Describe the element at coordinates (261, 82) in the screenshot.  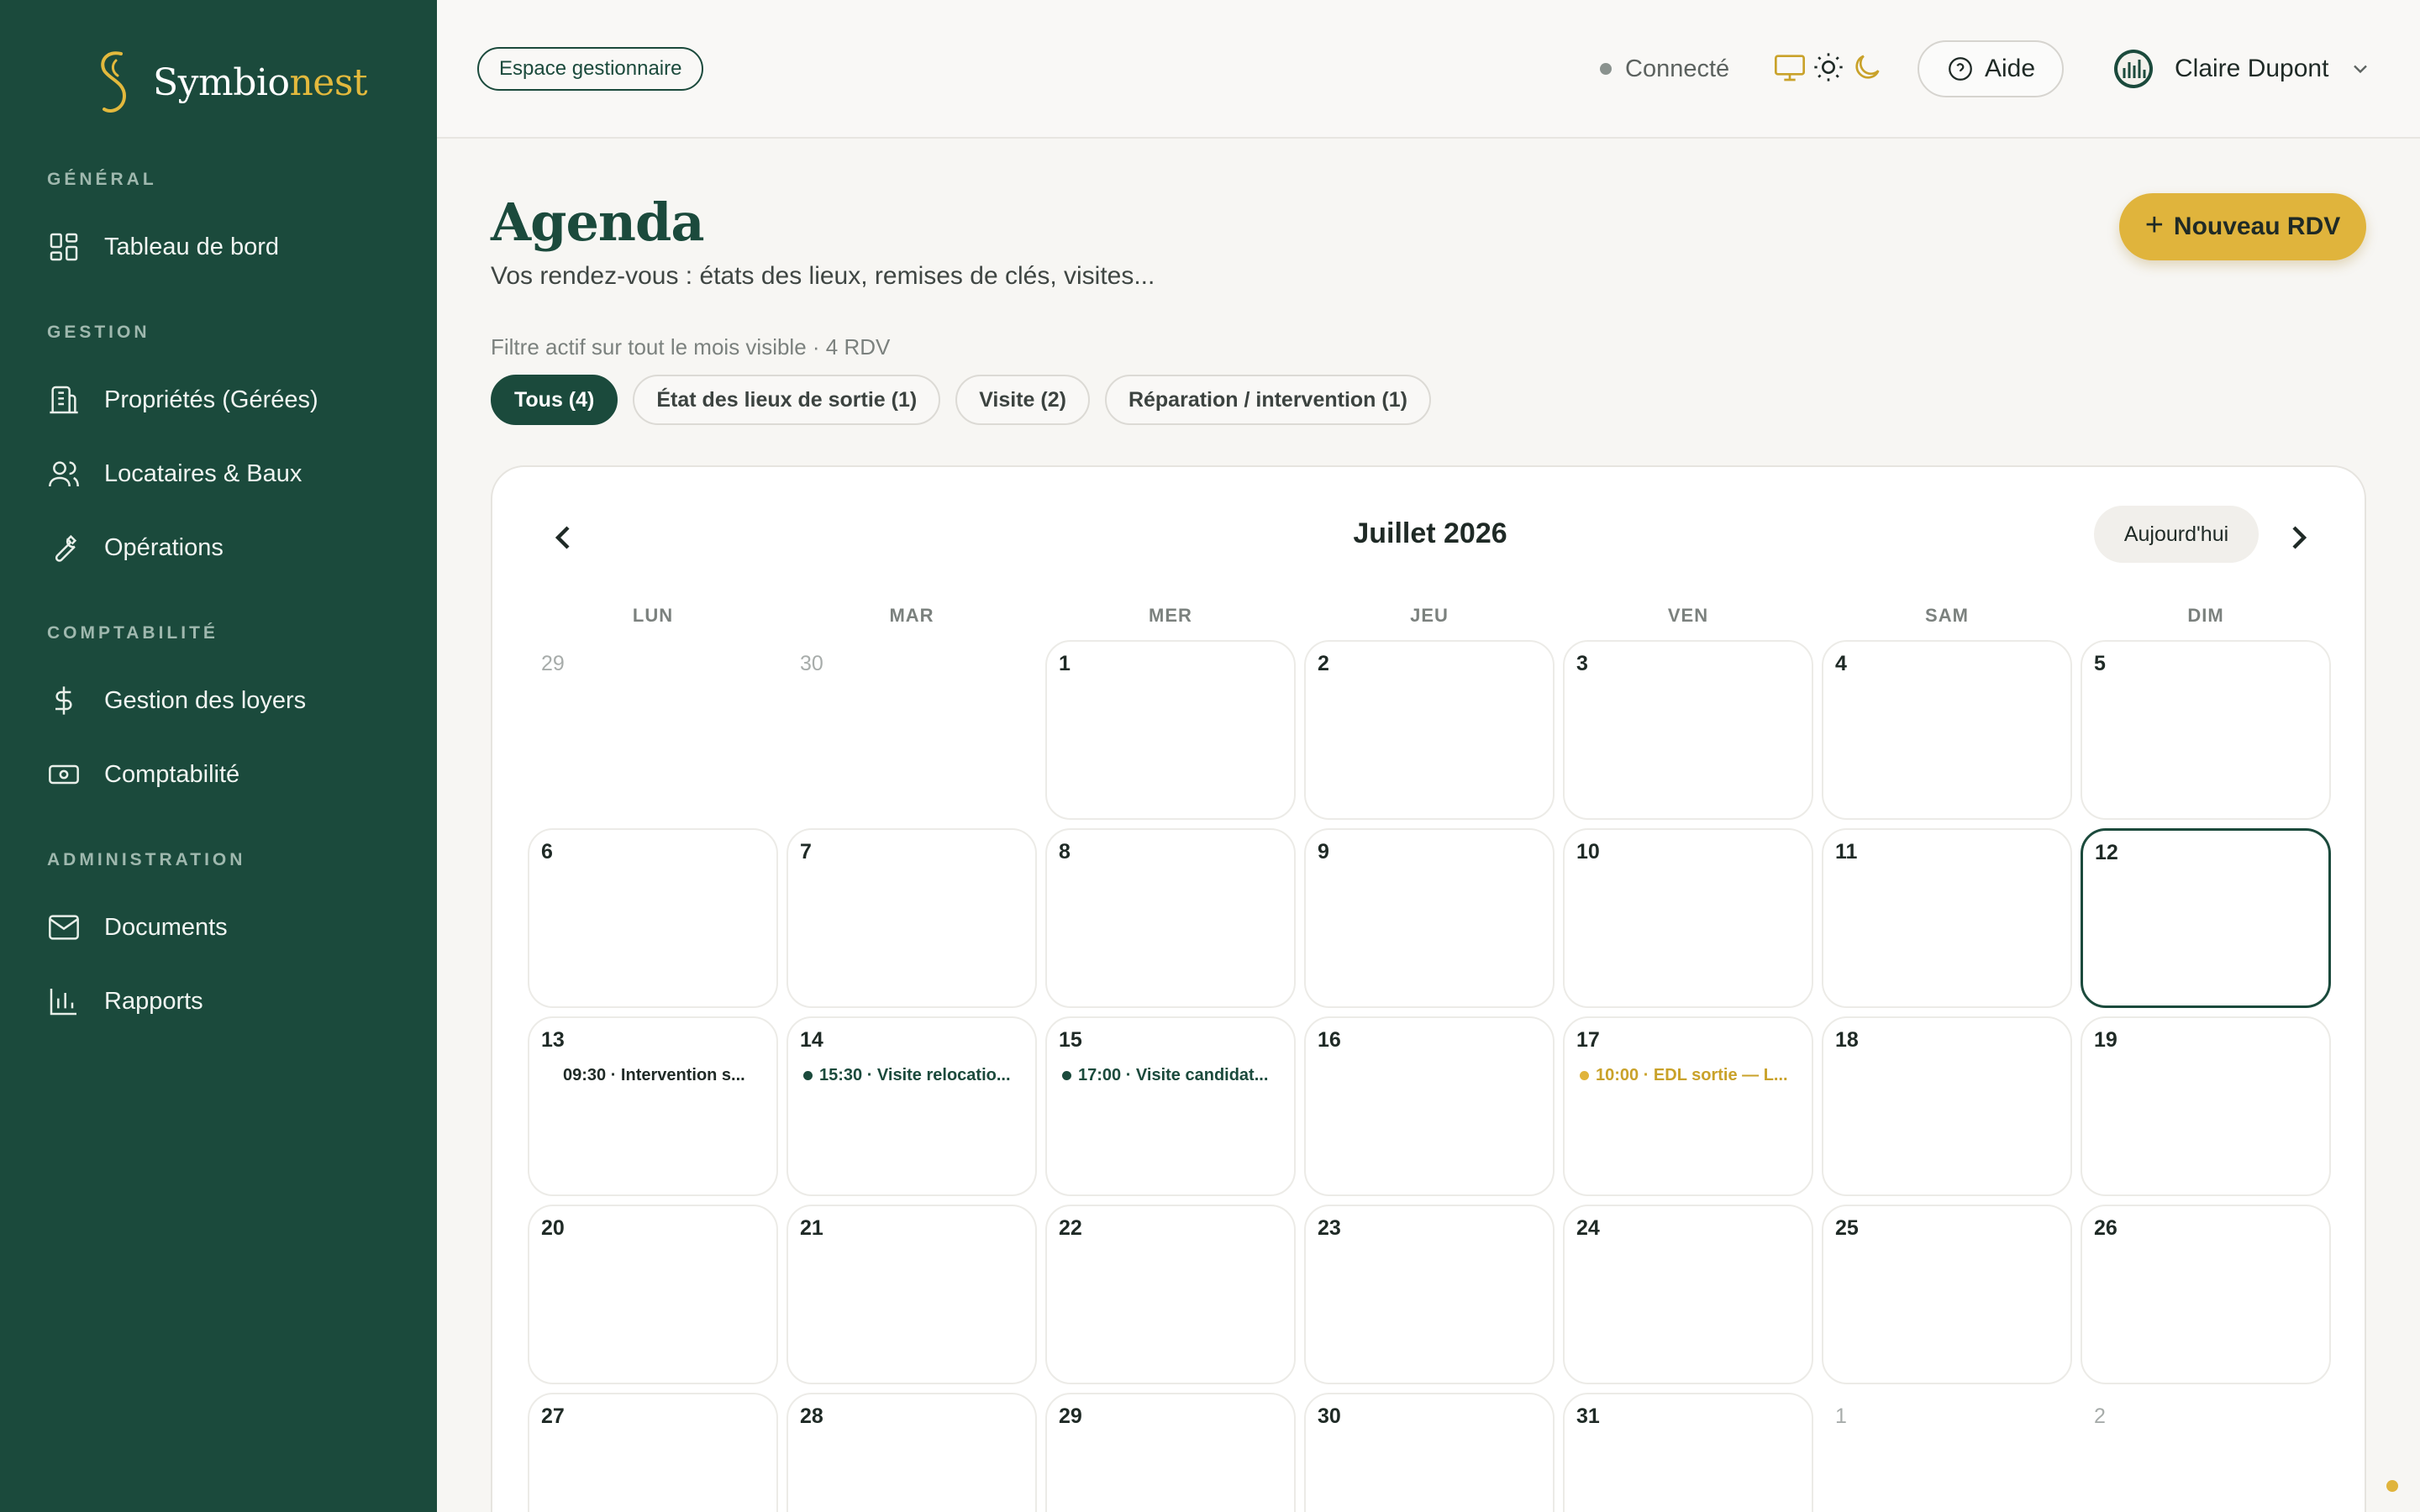
I see `brand-name: Symbionest` at that location.